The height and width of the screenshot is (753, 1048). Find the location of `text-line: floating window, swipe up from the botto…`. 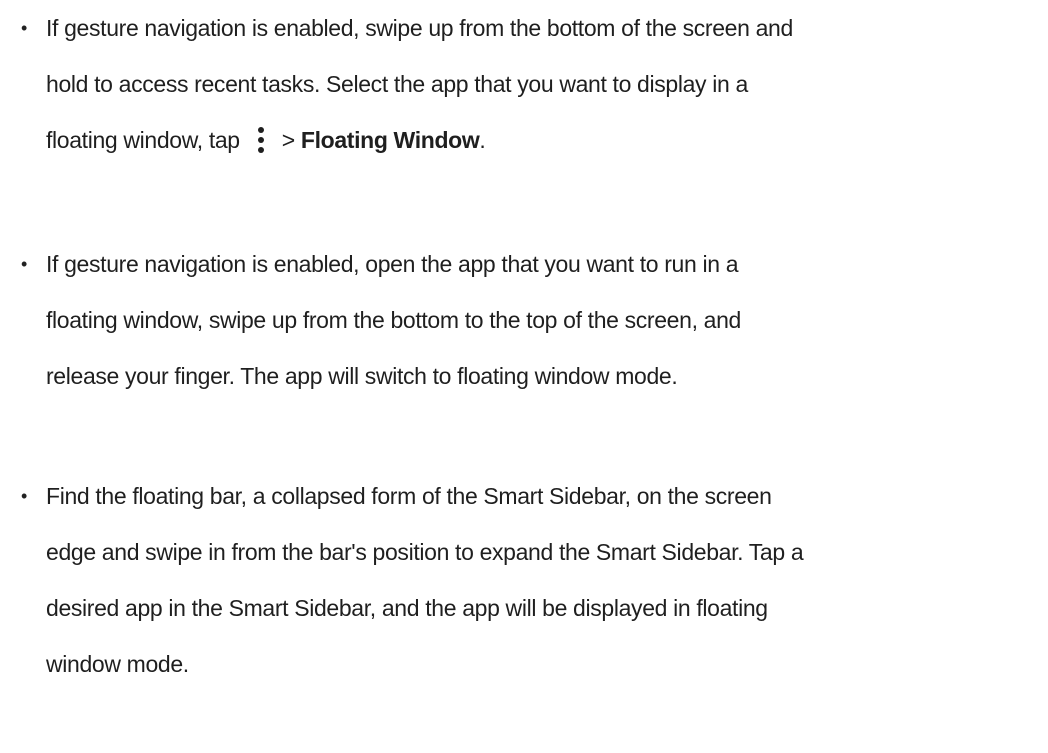

text-line: floating window, swipe up from the botto… is located at coordinates (393, 320).